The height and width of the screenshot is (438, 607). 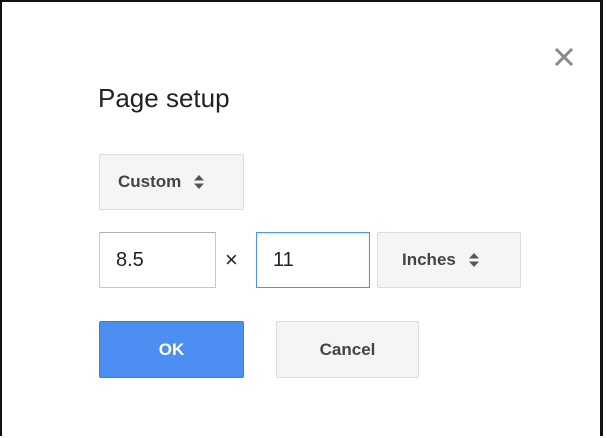 I want to click on cancel-button: Cancel, so click(x=347, y=349).